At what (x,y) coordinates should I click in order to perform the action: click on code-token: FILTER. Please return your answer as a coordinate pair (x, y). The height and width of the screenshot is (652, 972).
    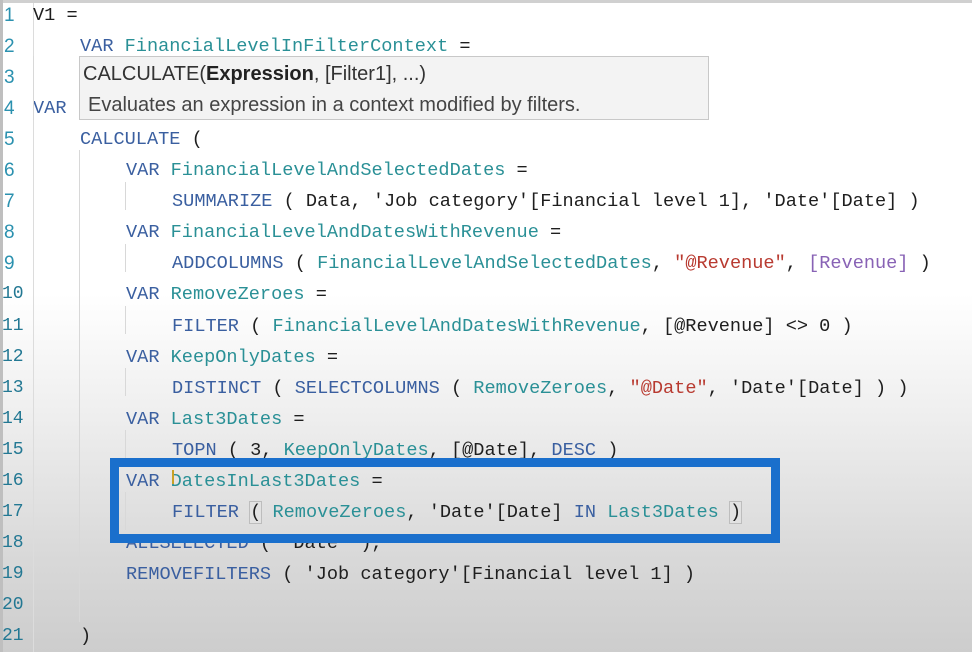
    Looking at the image, I should click on (205, 326).